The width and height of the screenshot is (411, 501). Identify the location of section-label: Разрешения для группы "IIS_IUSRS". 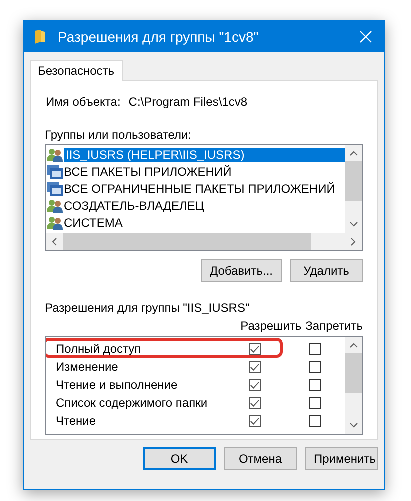
(148, 308).